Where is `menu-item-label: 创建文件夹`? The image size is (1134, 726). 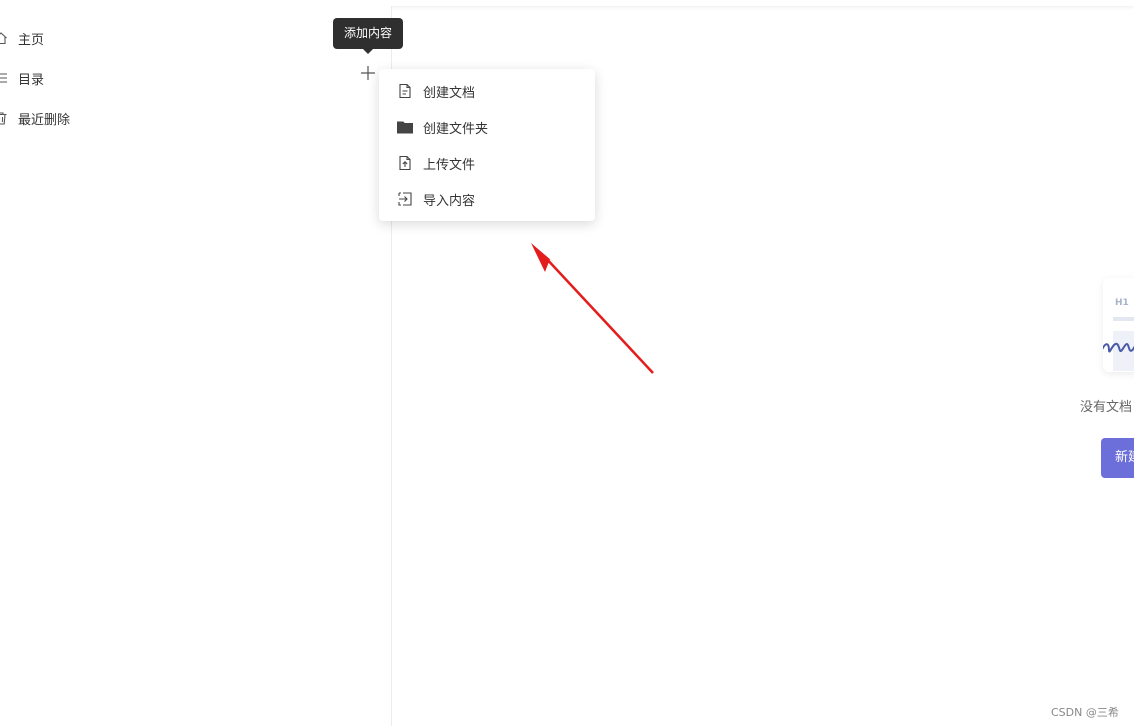
menu-item-label: 创建文件夹 is located at coordinates (456, 129).